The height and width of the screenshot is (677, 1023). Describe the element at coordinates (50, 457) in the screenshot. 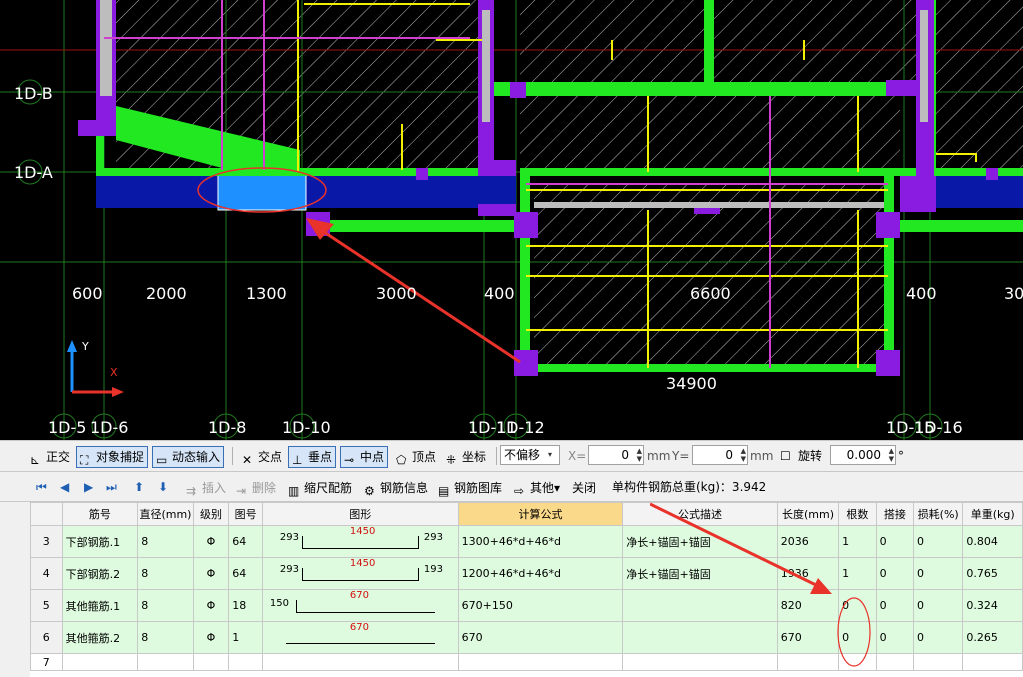

I see `ortho-toggle: ⊾ 正交` at that location.